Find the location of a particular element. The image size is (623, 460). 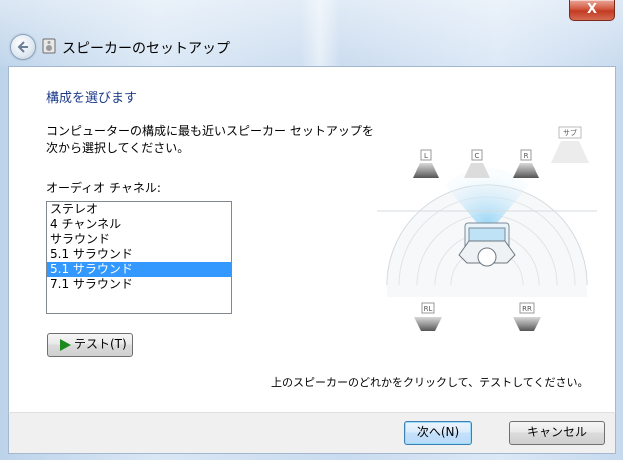

description-text: コンピューターの構成に最も近いスピーカー セットアップを次から選択してください。 is located at coordinates (210, 139).